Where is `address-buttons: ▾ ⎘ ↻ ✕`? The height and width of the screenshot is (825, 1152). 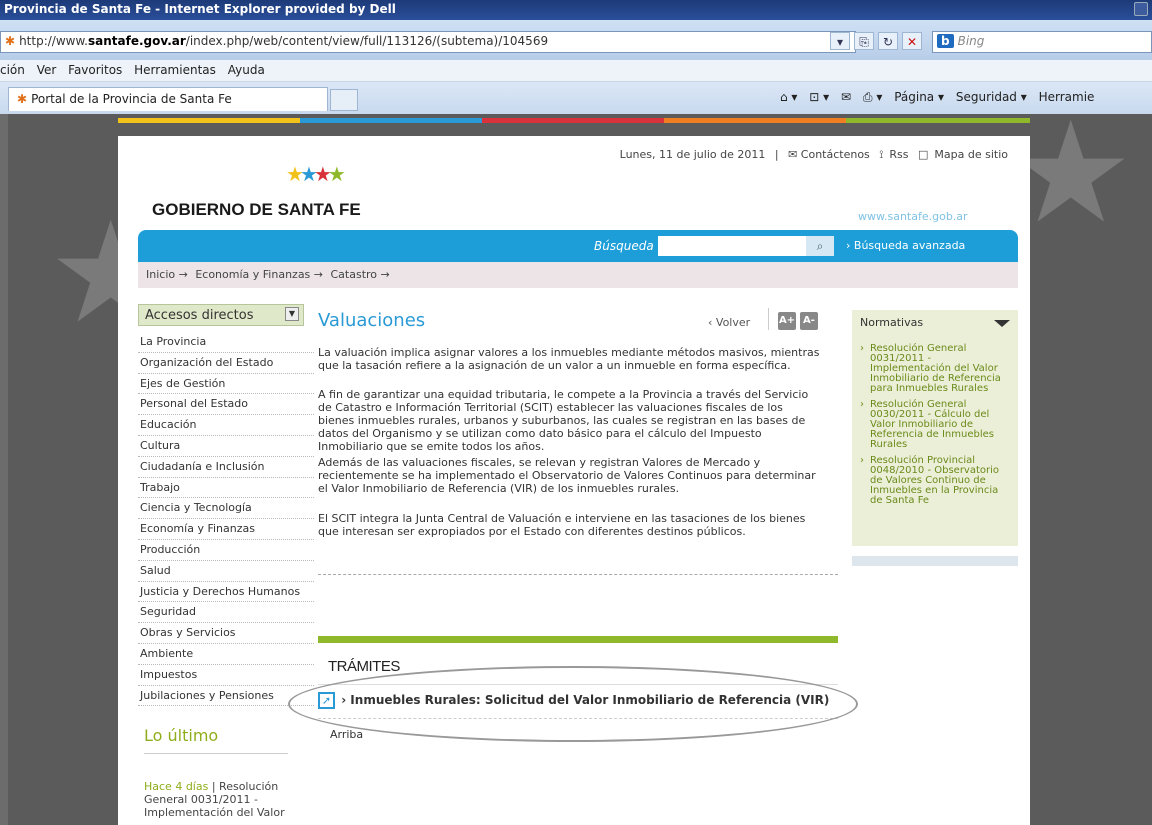
address-buttons: ▾ ⎘ ↻ ✕ is located at coordinates (876, 41).